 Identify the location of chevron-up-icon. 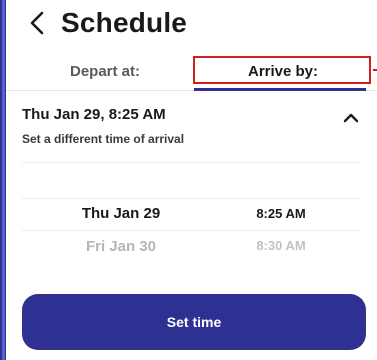
(351, 117).